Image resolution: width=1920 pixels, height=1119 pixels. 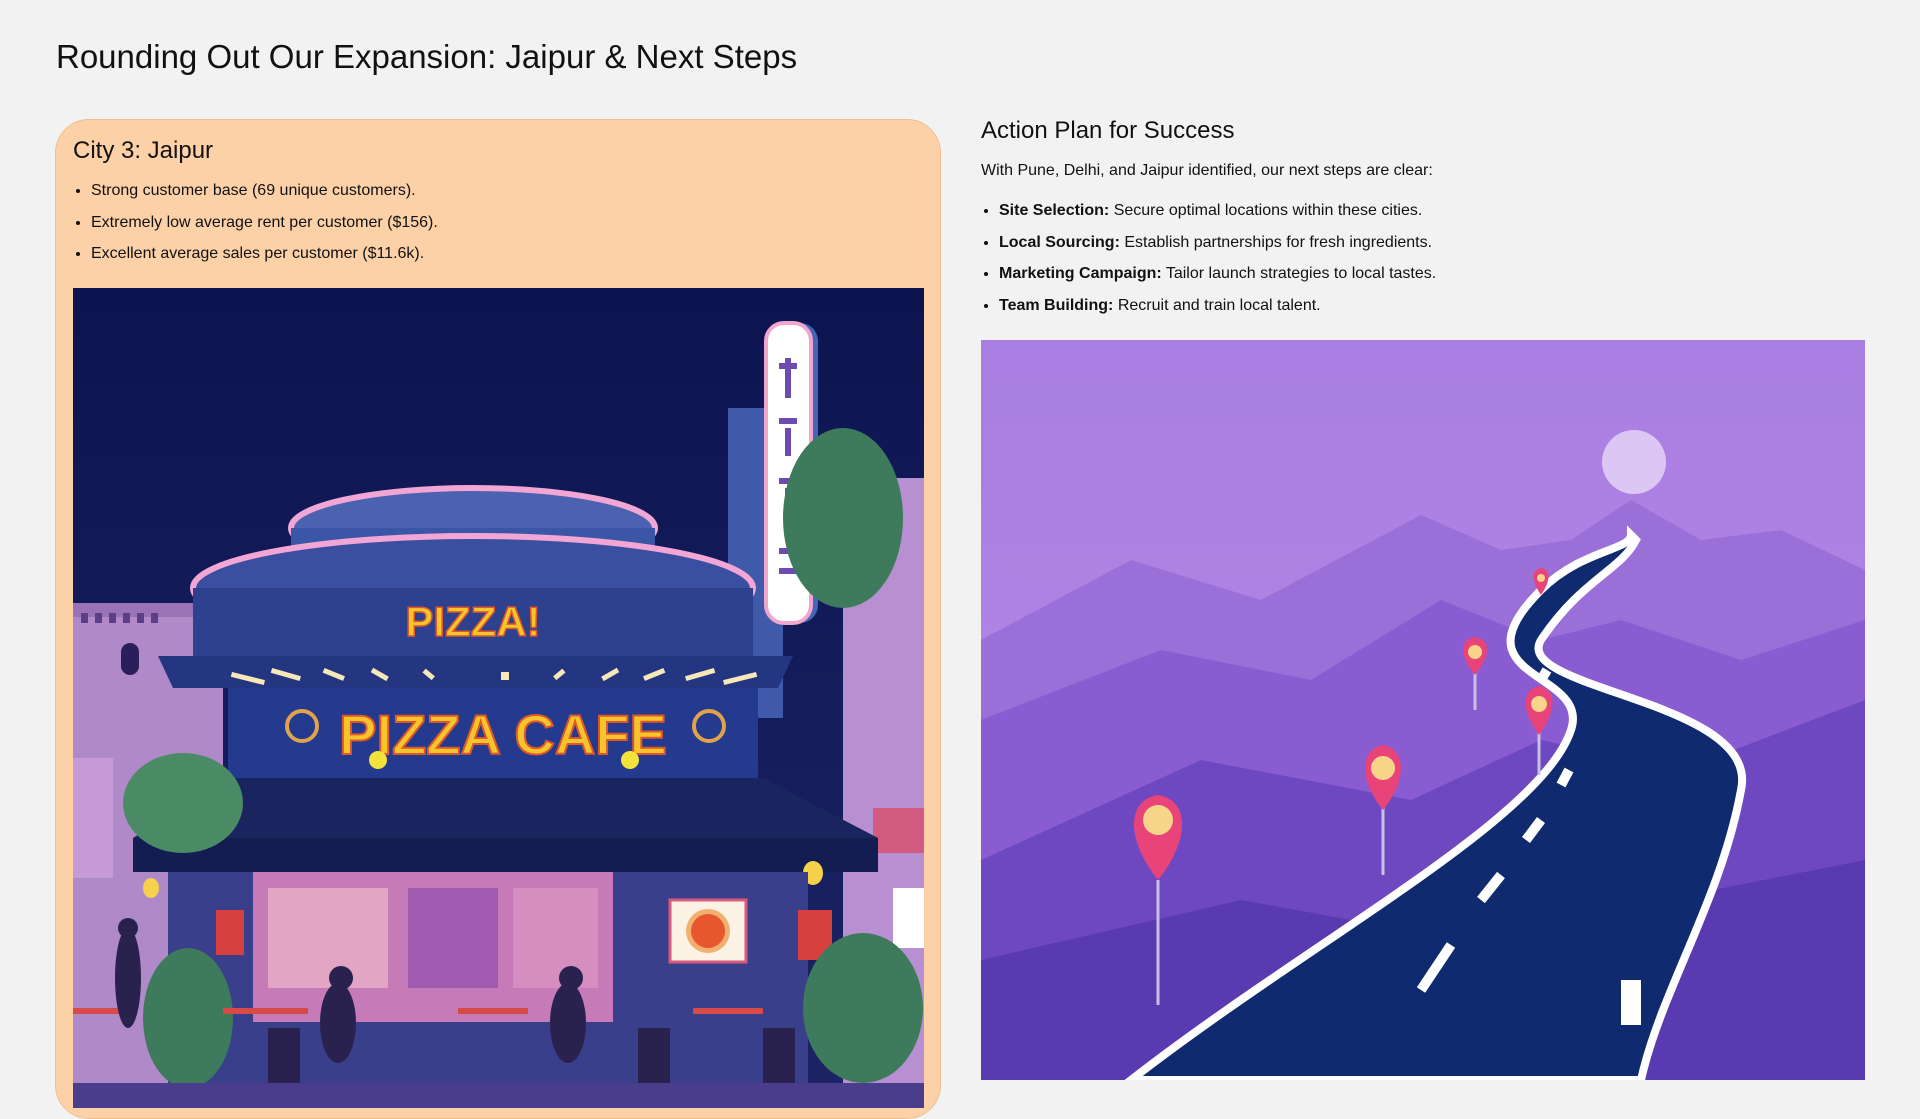 I want to click on pizza-cafe-sign: PIZZA CAFE, so click(x=503, y=734).